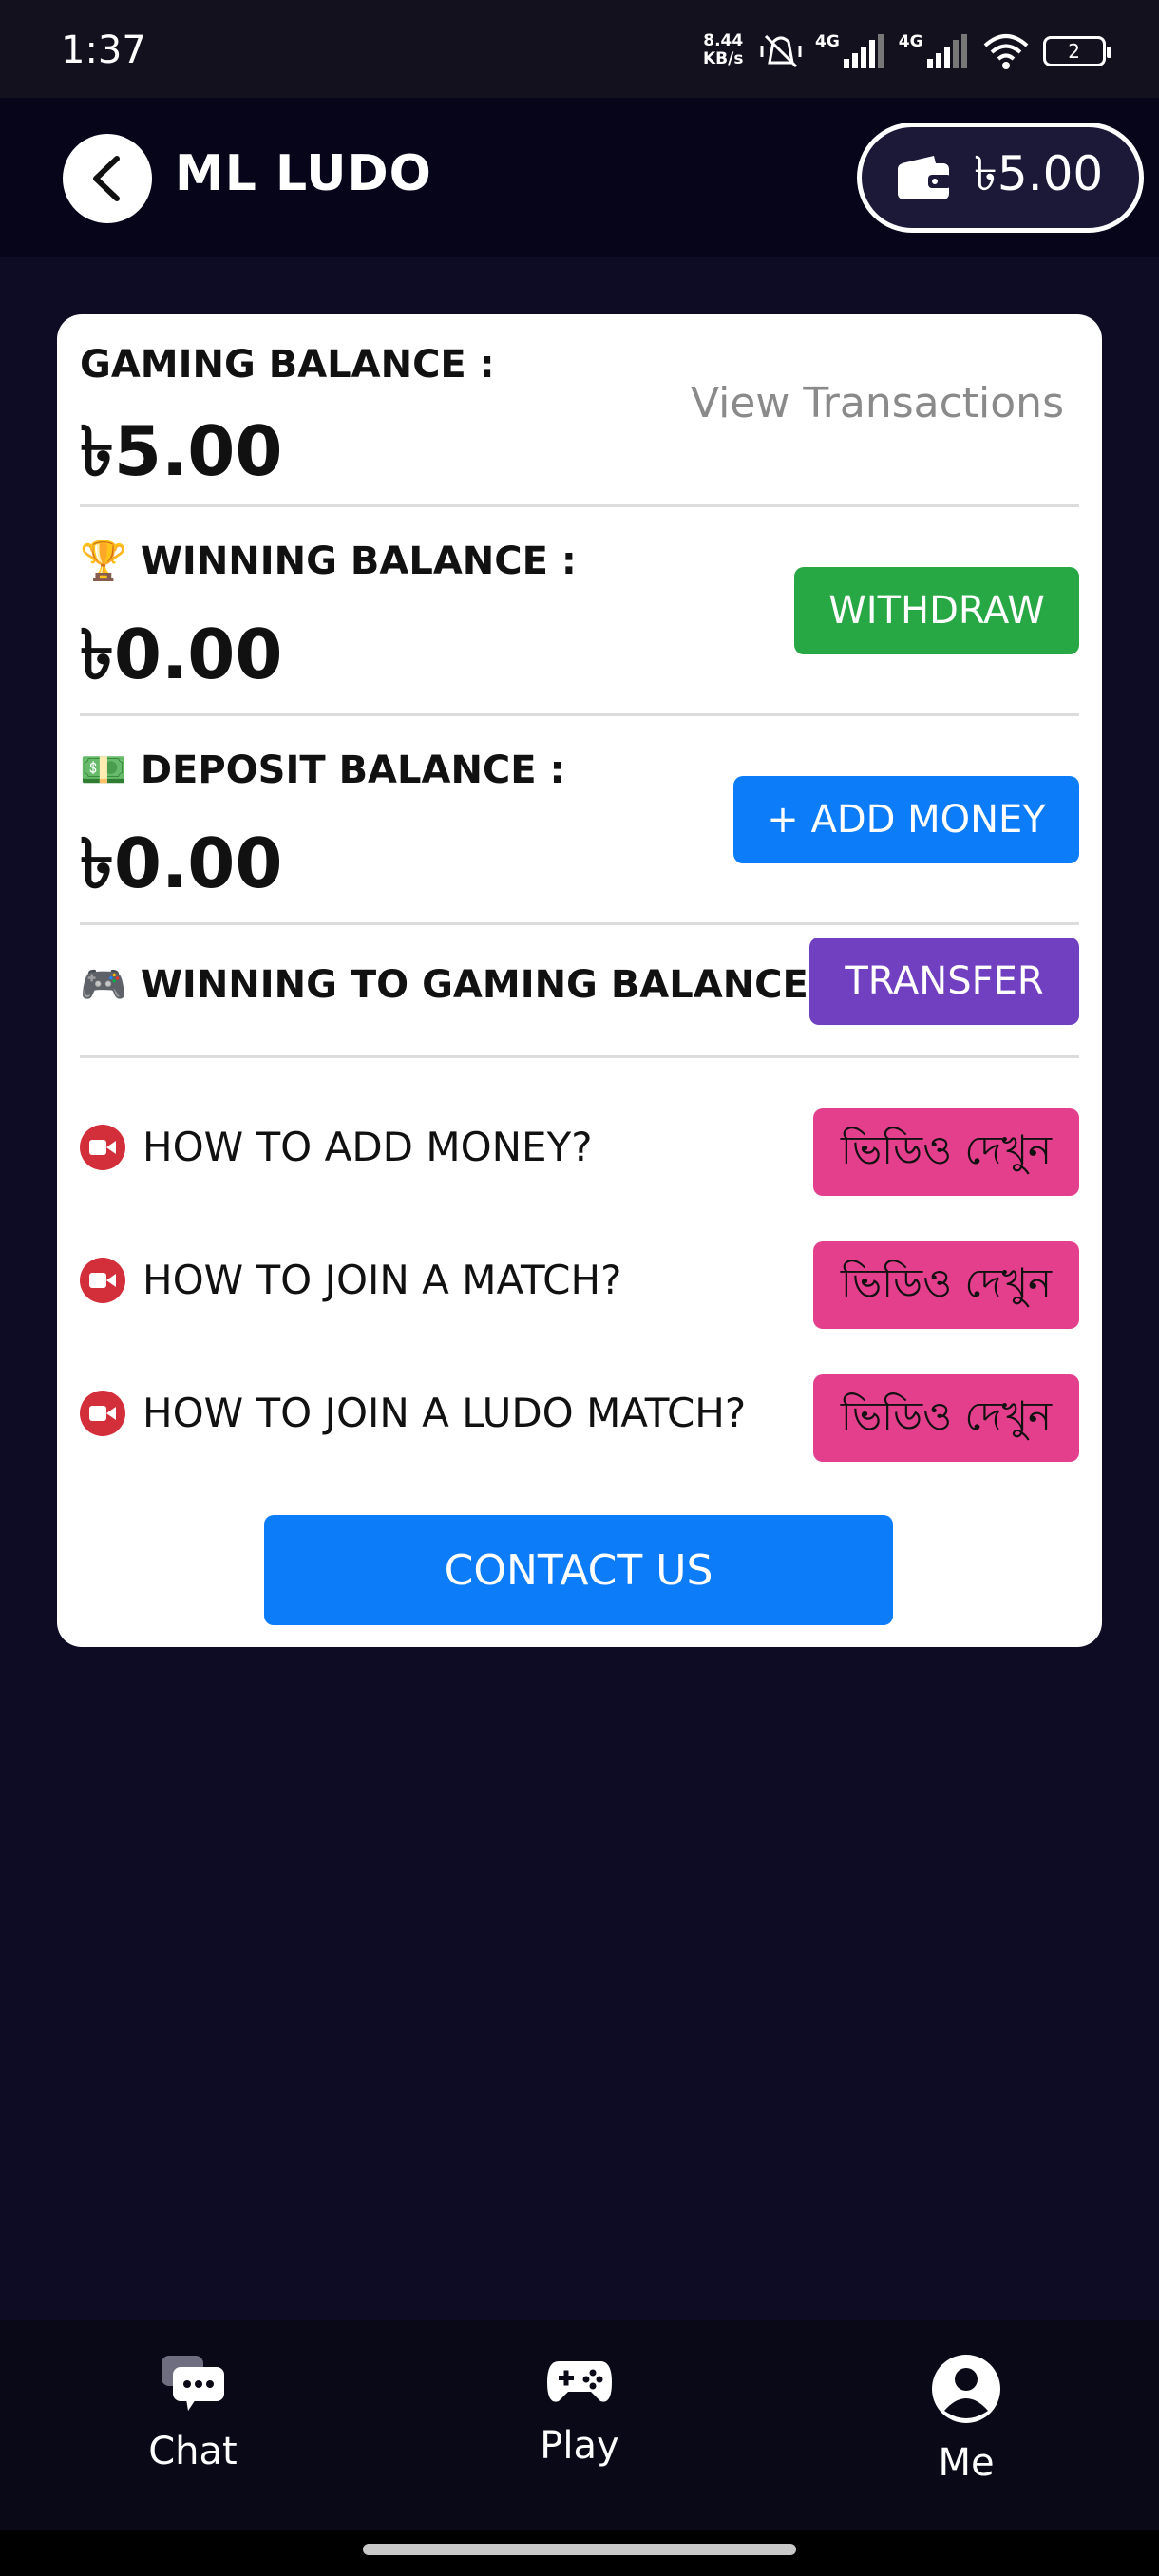 The width and height of the screenshot is (1159, 2576). Describe the element at coordinates (1005, 51) in the screenshot. I see `wifi-icon` at that location.